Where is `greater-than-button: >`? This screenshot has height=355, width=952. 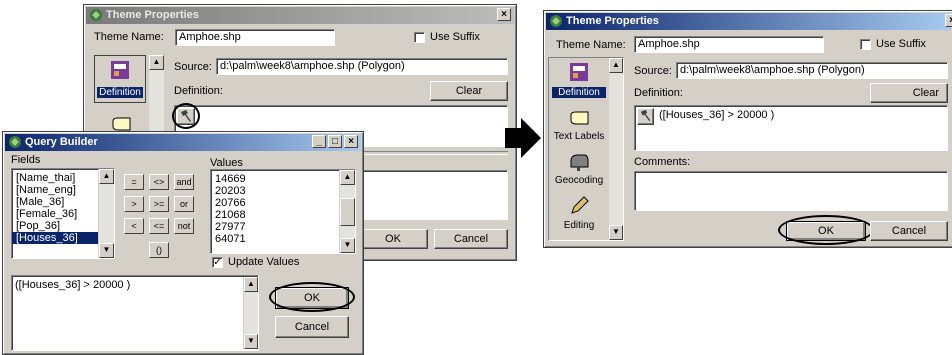
greater-than-button: > is located at coordinates (134, 204).